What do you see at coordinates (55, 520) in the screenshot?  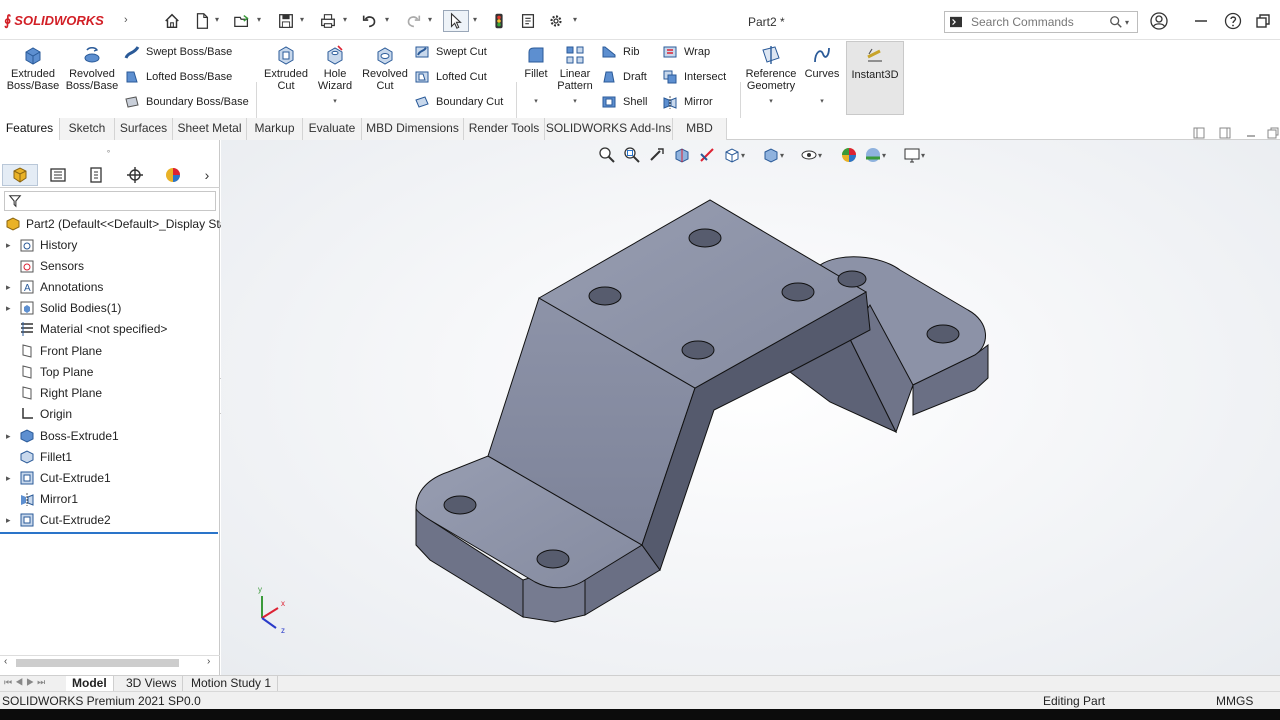 I see `tree-item-cut-extrude2: ▸ Cut-Extrude2` at bounding box center [55, 520].